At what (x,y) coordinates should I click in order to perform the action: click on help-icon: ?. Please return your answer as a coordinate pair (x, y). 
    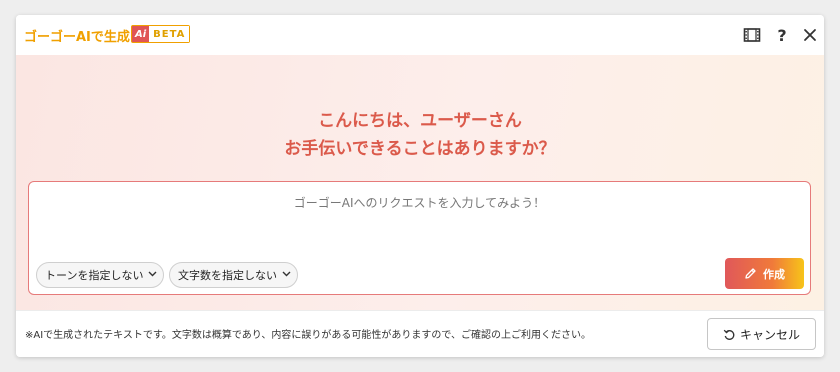
    Looking at the image, I should click on (782, 35).